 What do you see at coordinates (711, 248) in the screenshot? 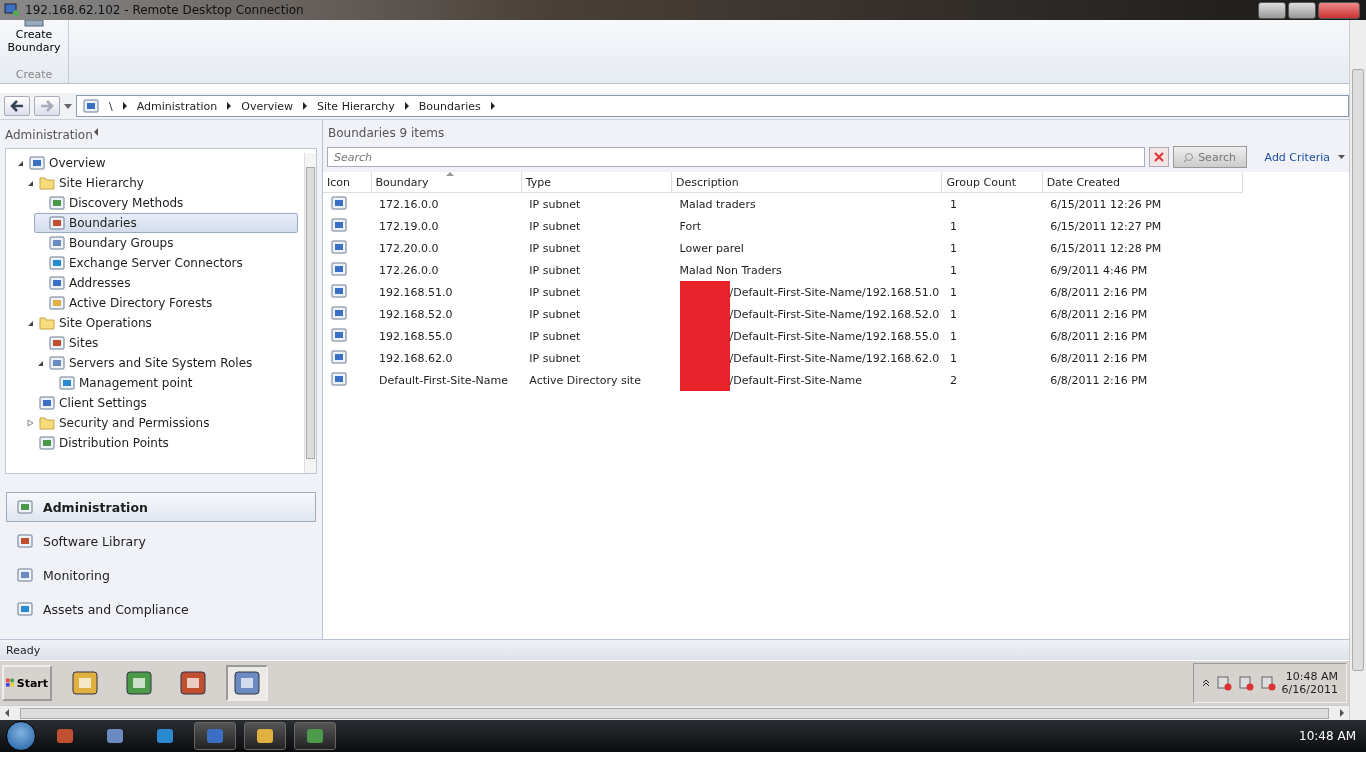
I see `table-cell: Lower parel` at bounding box center [711, 248].